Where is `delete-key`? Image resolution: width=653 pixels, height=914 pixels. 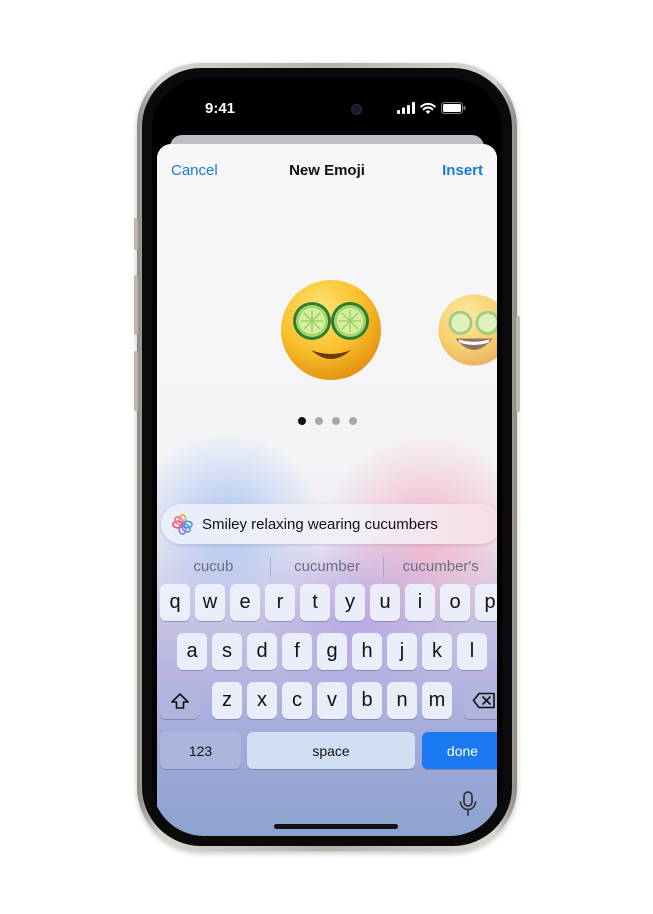
delete-key is located at coordinates (480, 700).